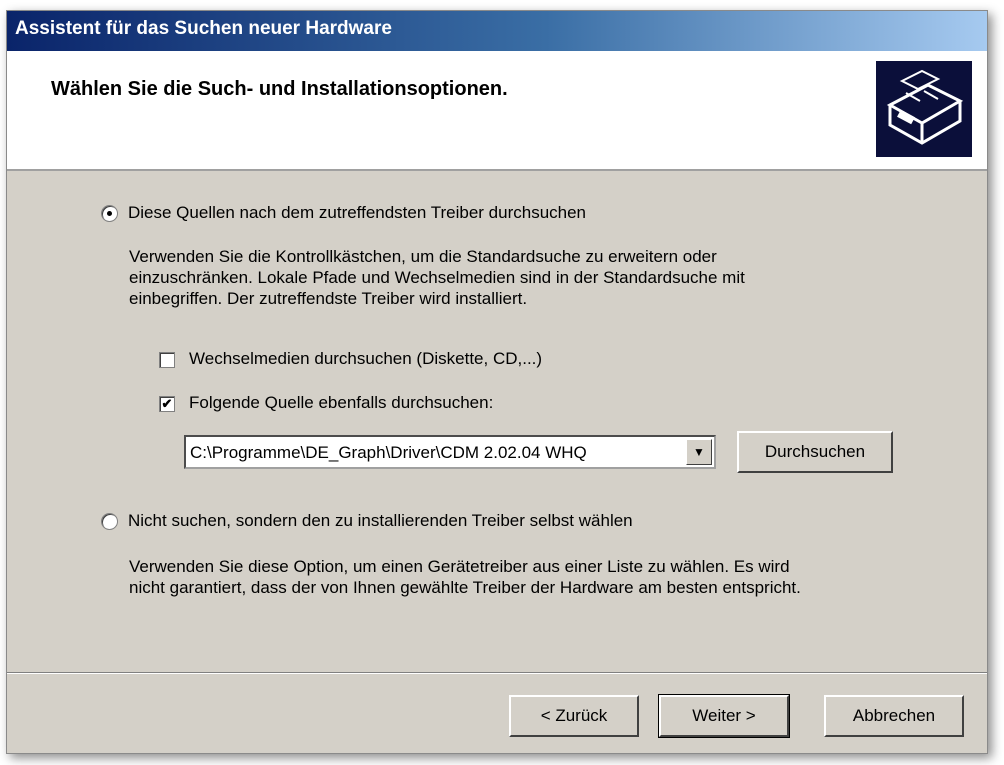 The height and width of the screenshot is (765, 1004). I want to click on next-button: Weiter >, so click(724, 716).